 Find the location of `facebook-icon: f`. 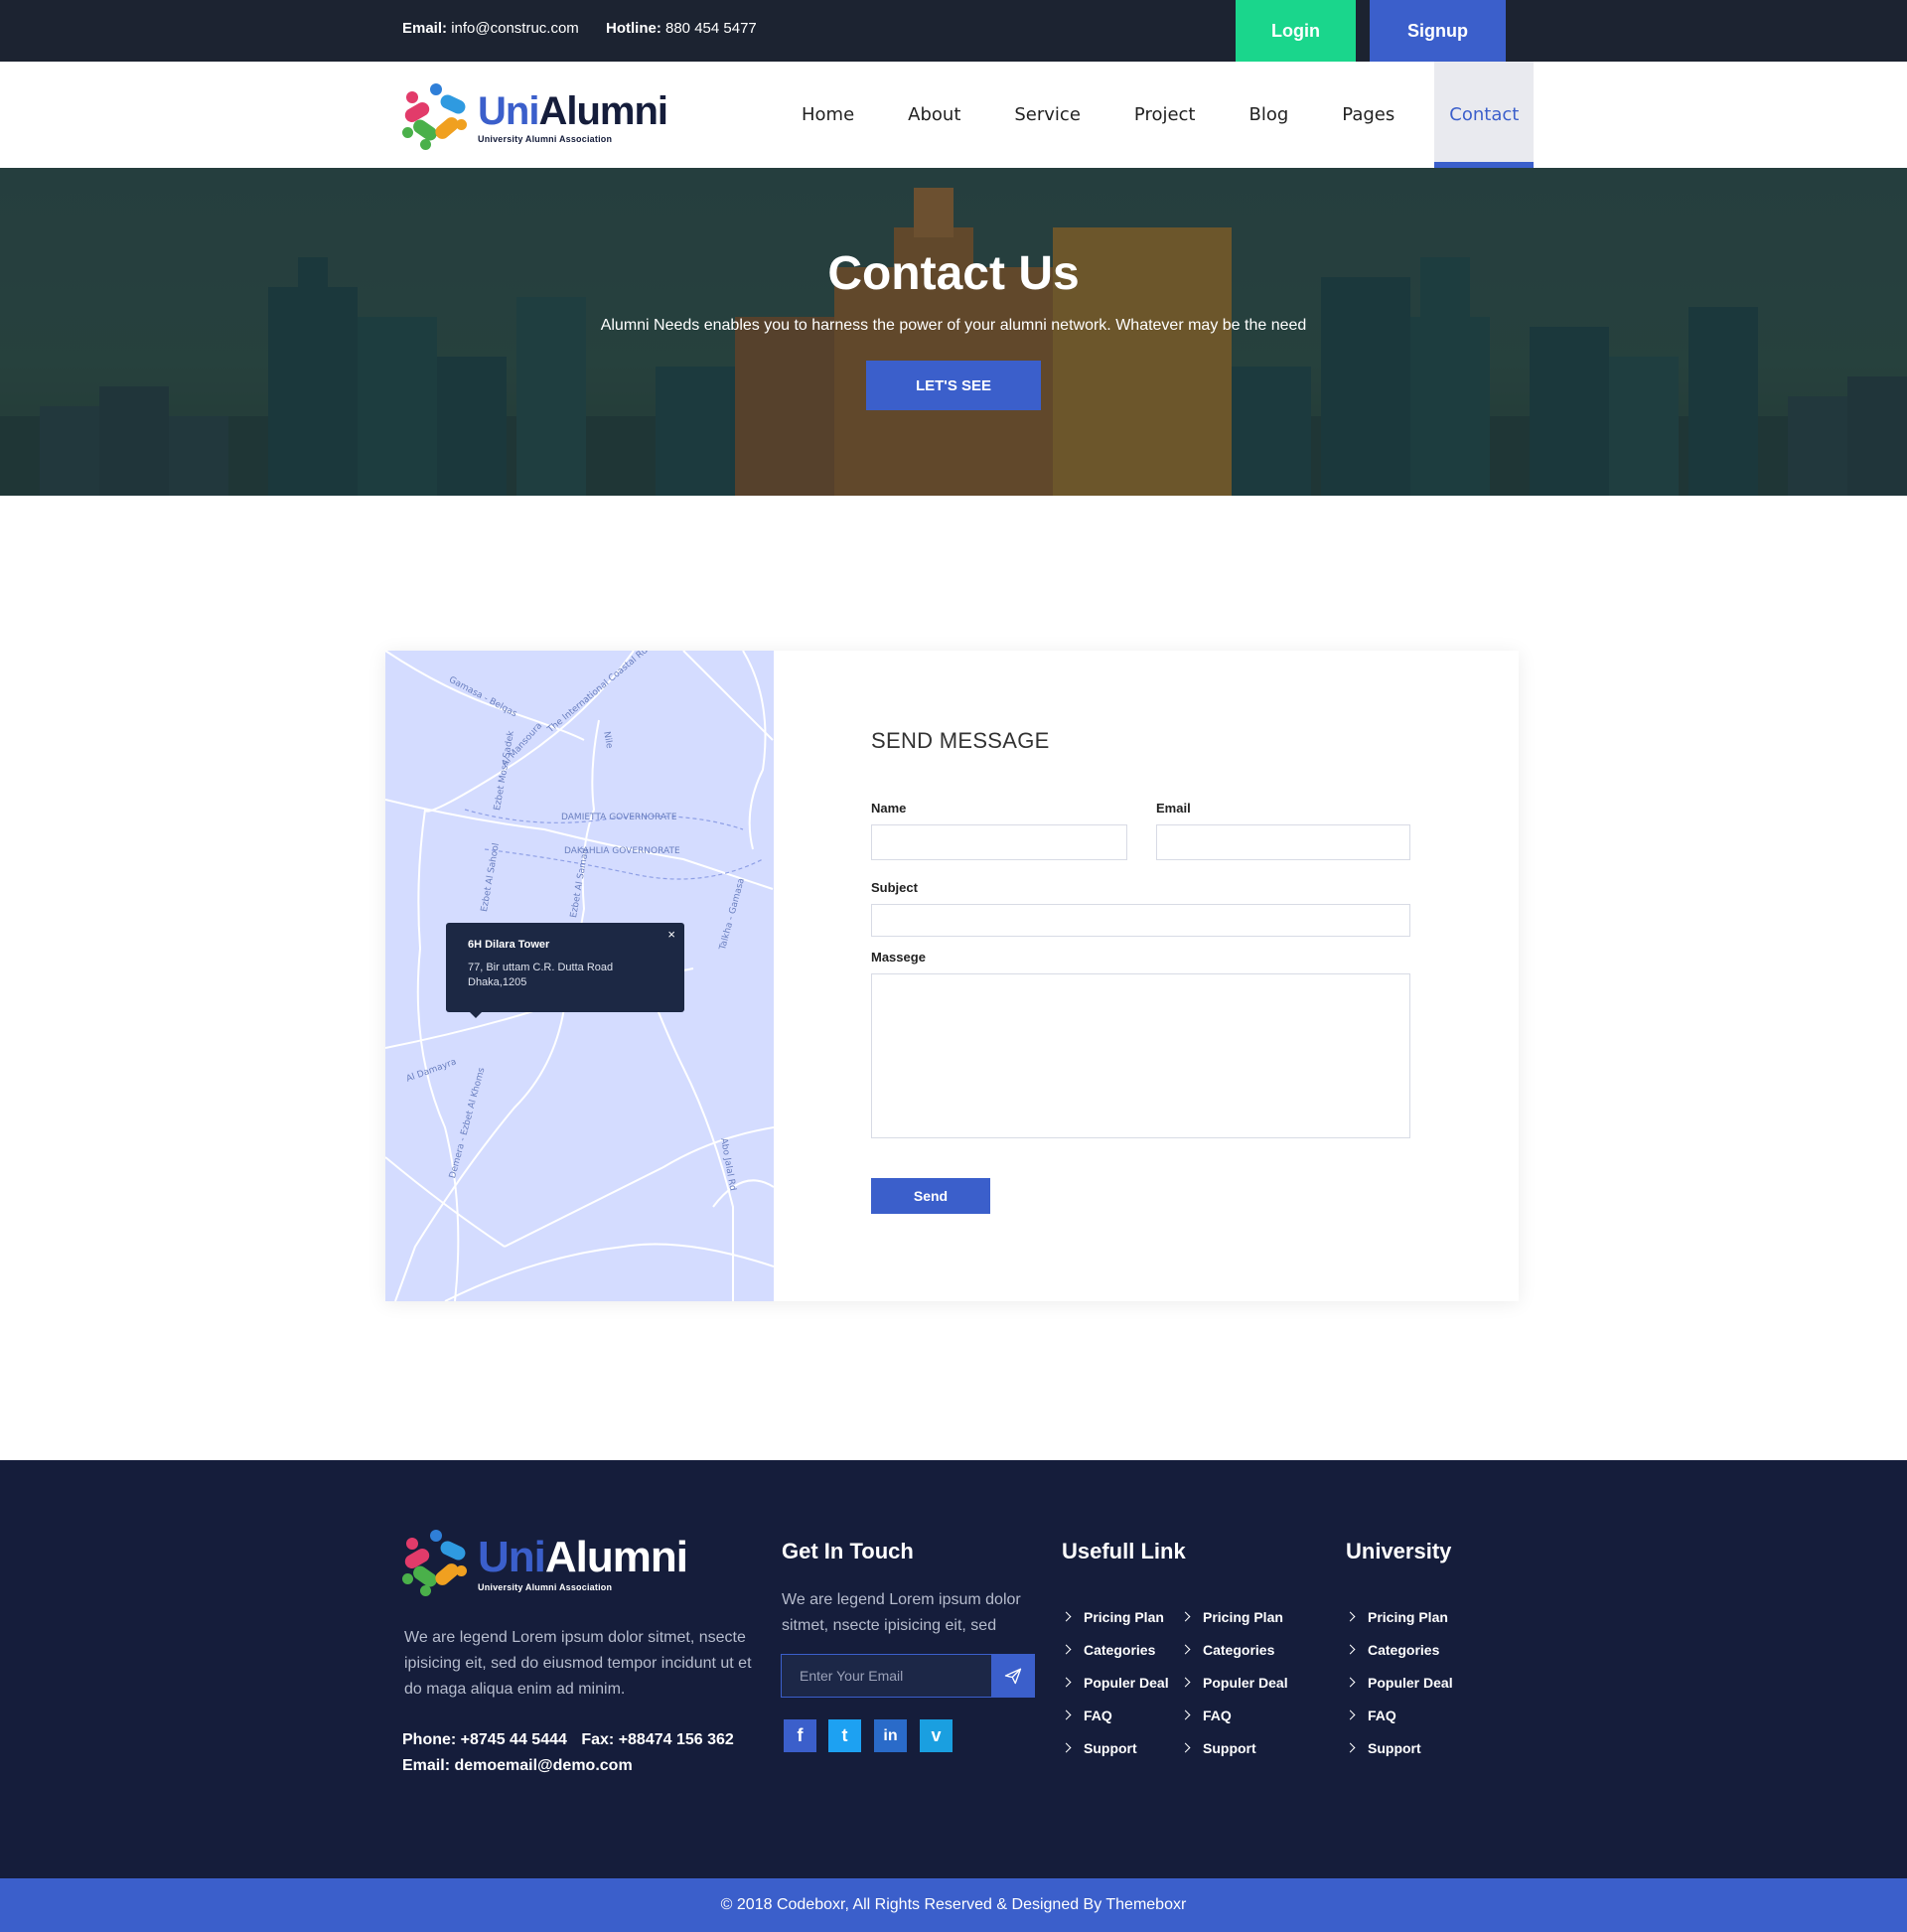

facebook-icon: f is located at coordinates (800, 1735).